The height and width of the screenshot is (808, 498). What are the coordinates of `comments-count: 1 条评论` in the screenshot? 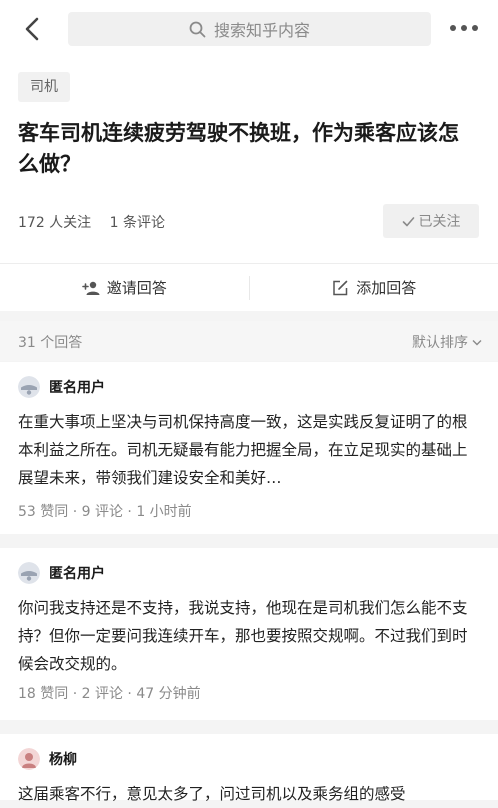 It's located at (137, 223).